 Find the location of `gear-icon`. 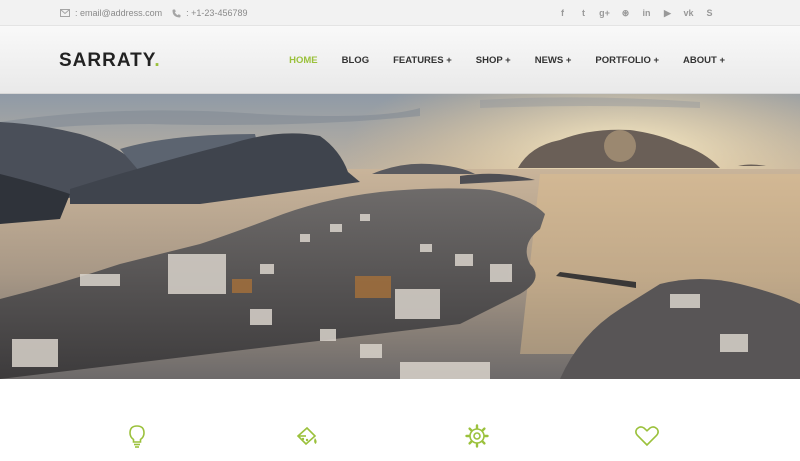

gear-icon is located at coordinates (477, 436).